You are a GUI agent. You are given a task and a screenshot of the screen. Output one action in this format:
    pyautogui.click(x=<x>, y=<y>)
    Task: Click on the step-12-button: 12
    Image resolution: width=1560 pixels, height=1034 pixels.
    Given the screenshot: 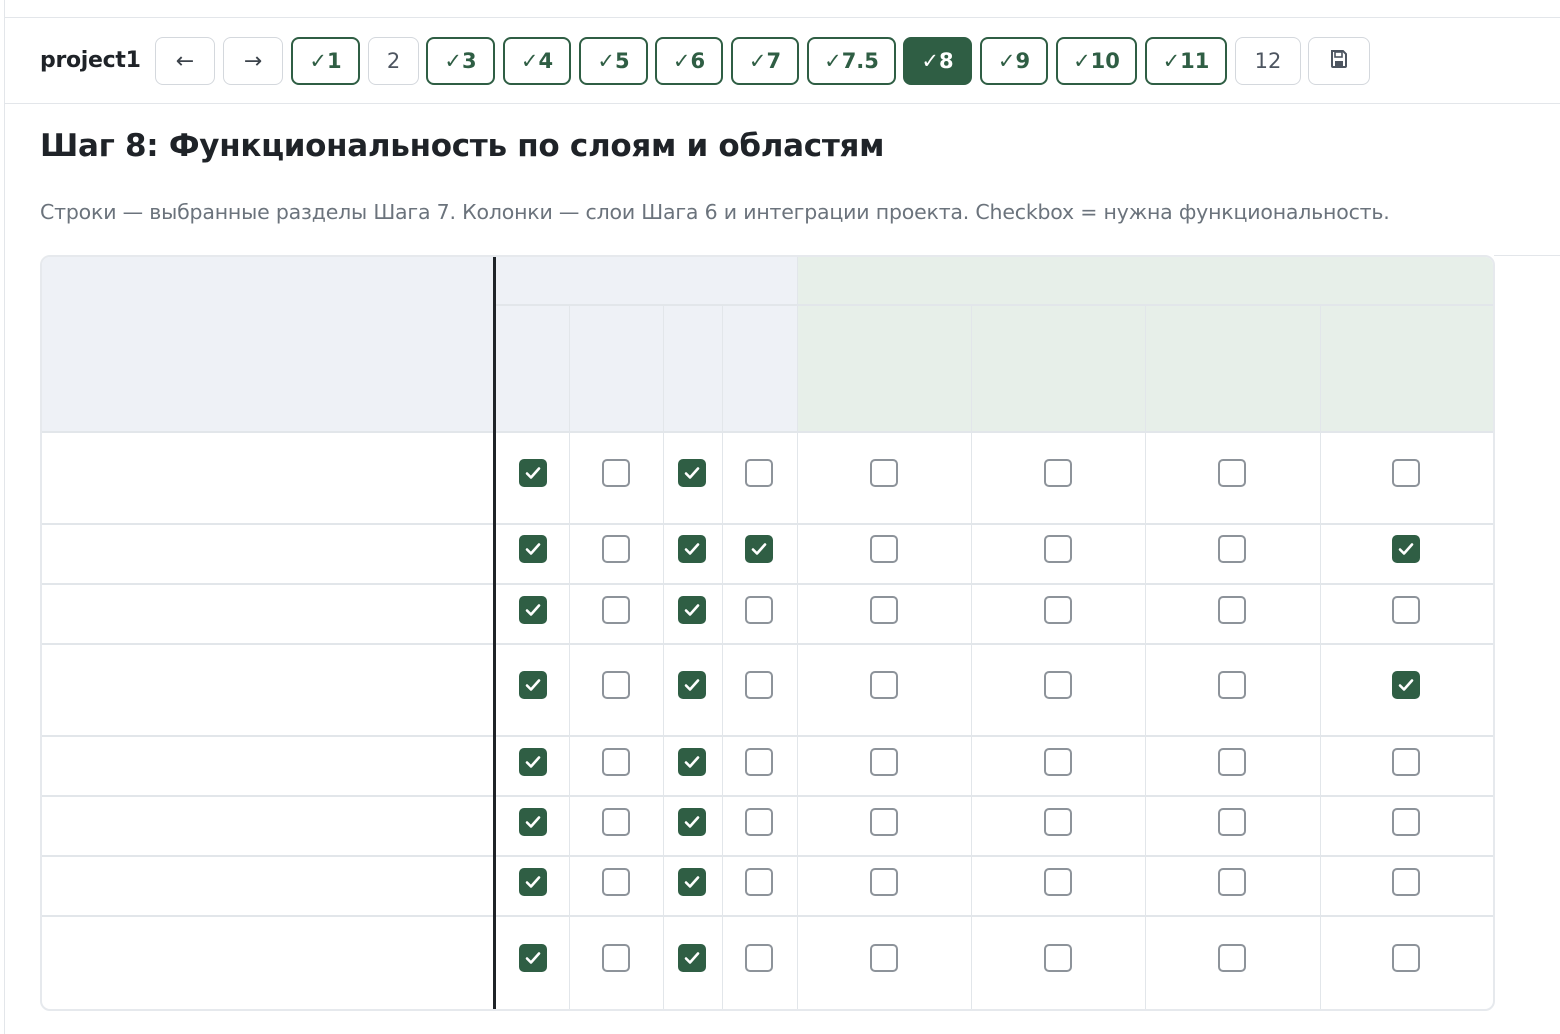 What is the action you would take?
    pyautogui.click(x=1268, y=61)
    